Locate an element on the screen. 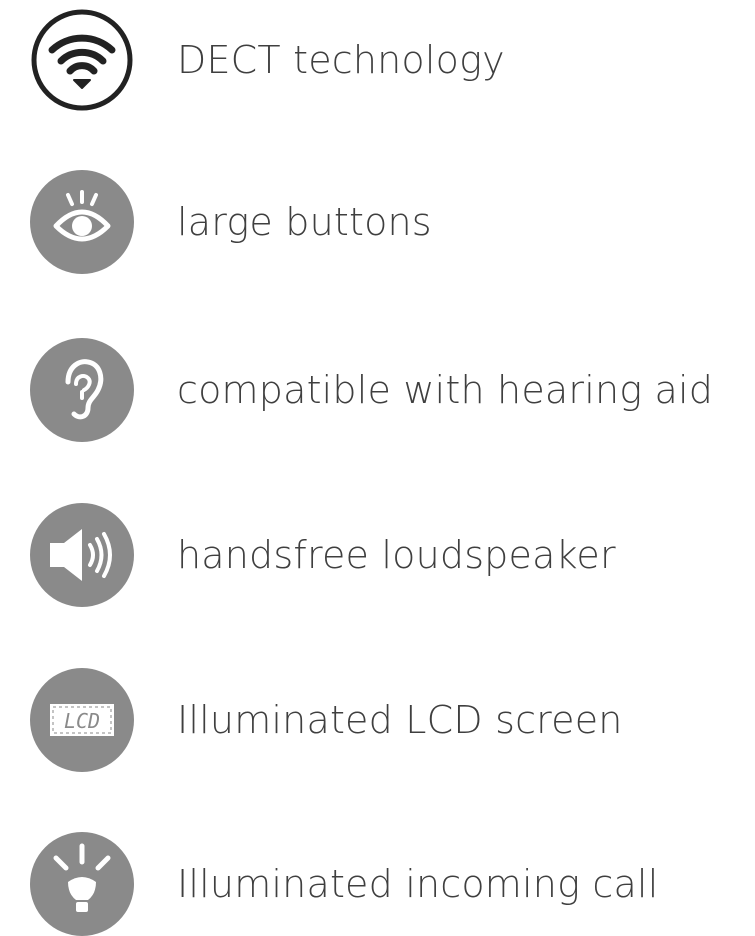 This screenshot has width=755, height=936. feature-label: compatible with hearing aid is located at coordinates (445, 390).